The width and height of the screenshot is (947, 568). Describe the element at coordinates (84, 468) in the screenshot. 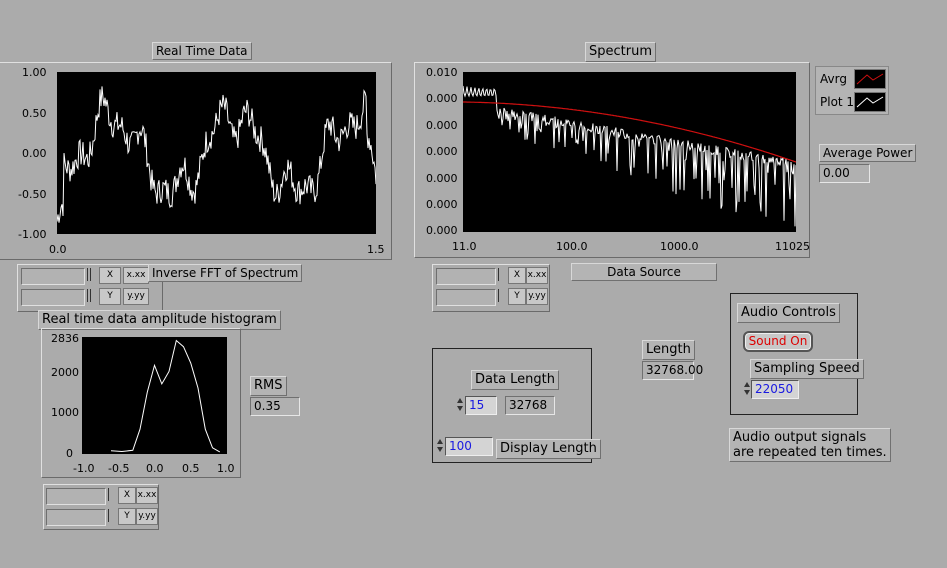

I see `hist-x-tick: -1.0` at that location.